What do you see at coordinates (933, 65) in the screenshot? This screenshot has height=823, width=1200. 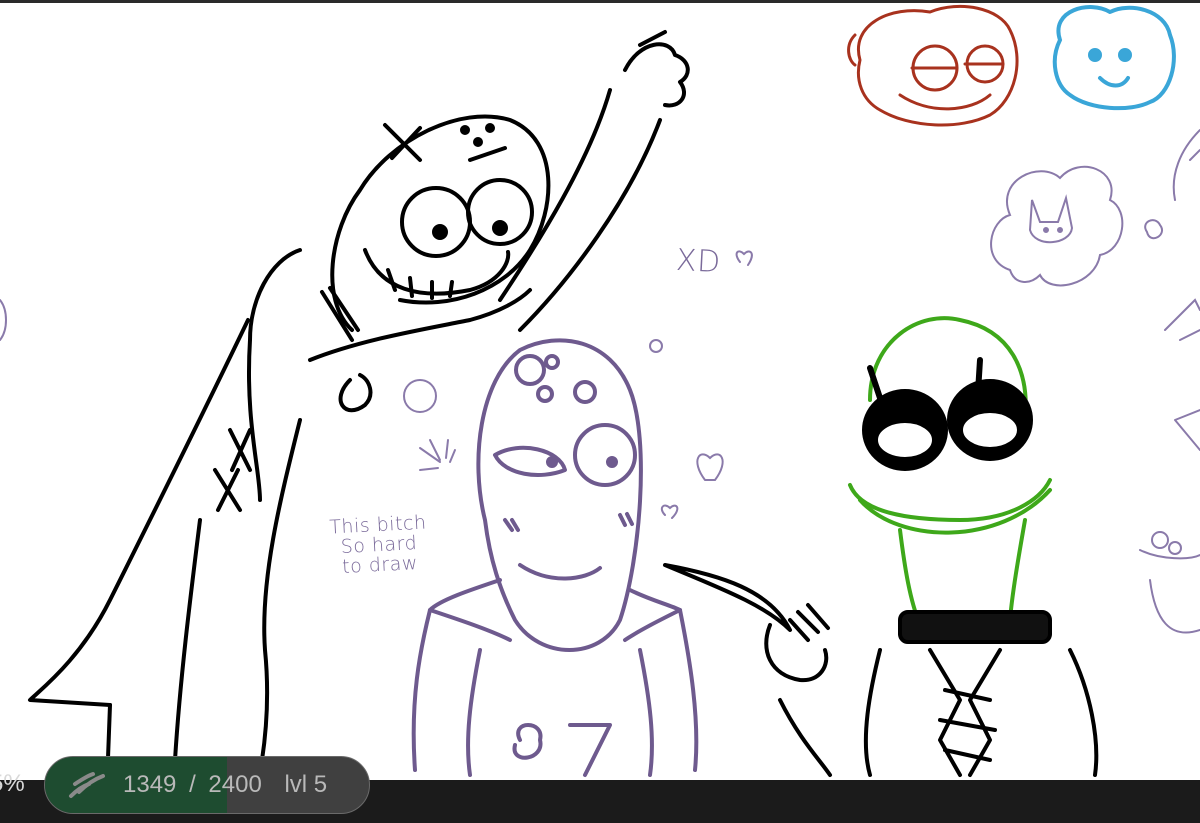 I see `red-face-sketch` at bounding box center [933, 65].